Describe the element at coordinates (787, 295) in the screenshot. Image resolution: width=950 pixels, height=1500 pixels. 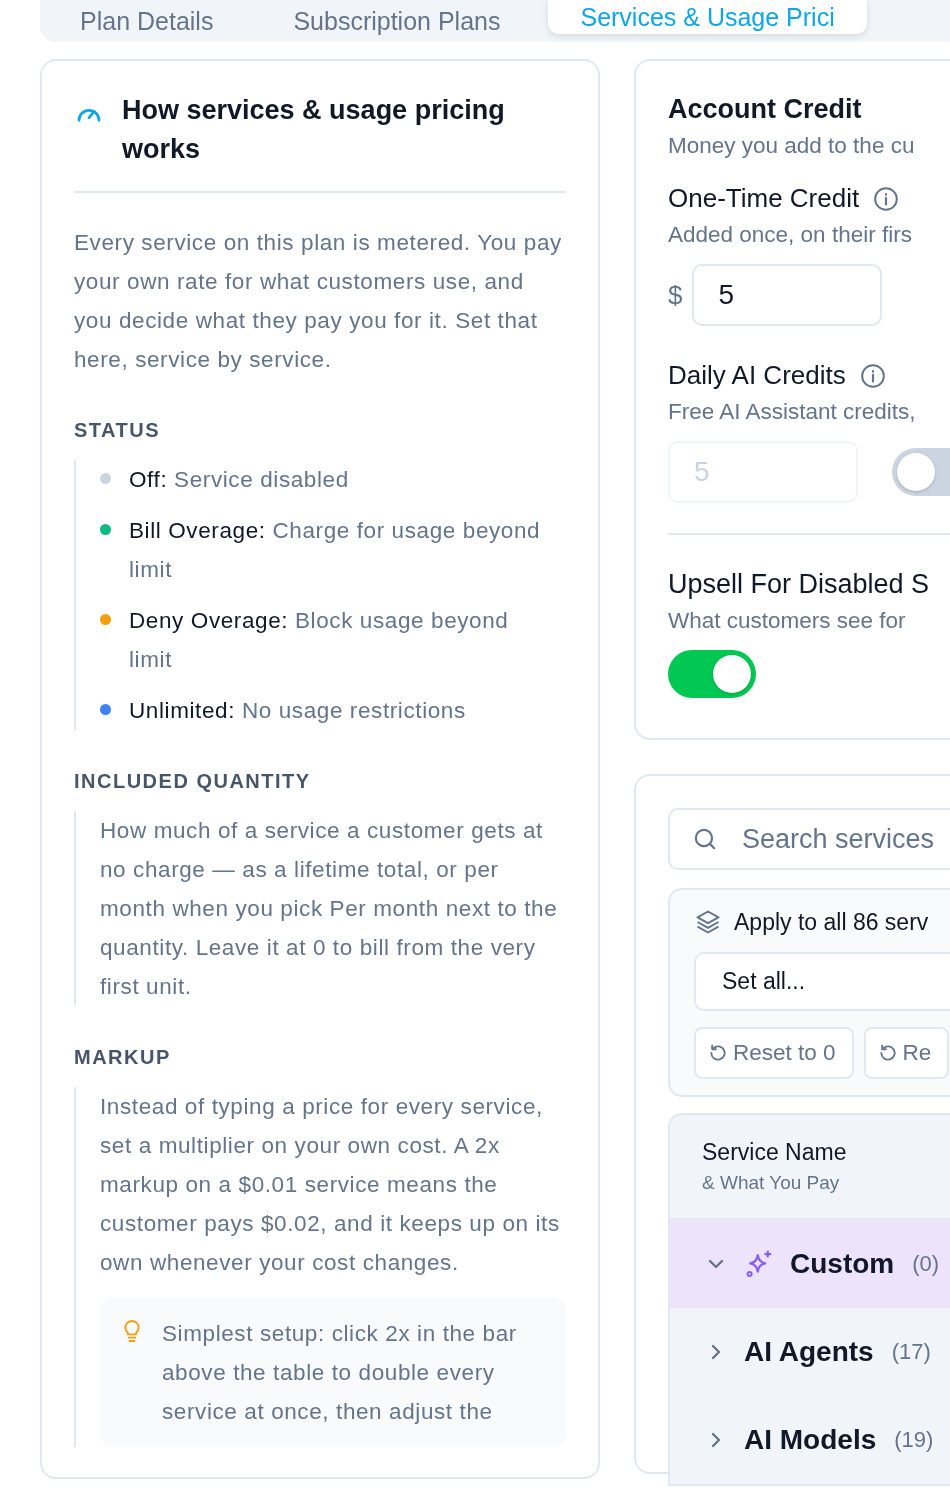
I see `credit-input: 5` at that location.